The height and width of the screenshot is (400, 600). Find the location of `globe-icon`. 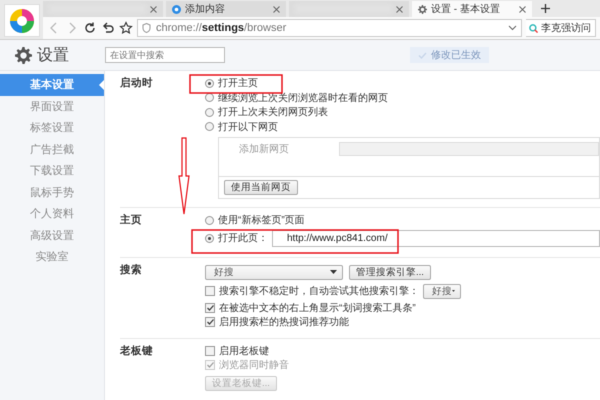

globe-icon is located at coordinates (176, 9).